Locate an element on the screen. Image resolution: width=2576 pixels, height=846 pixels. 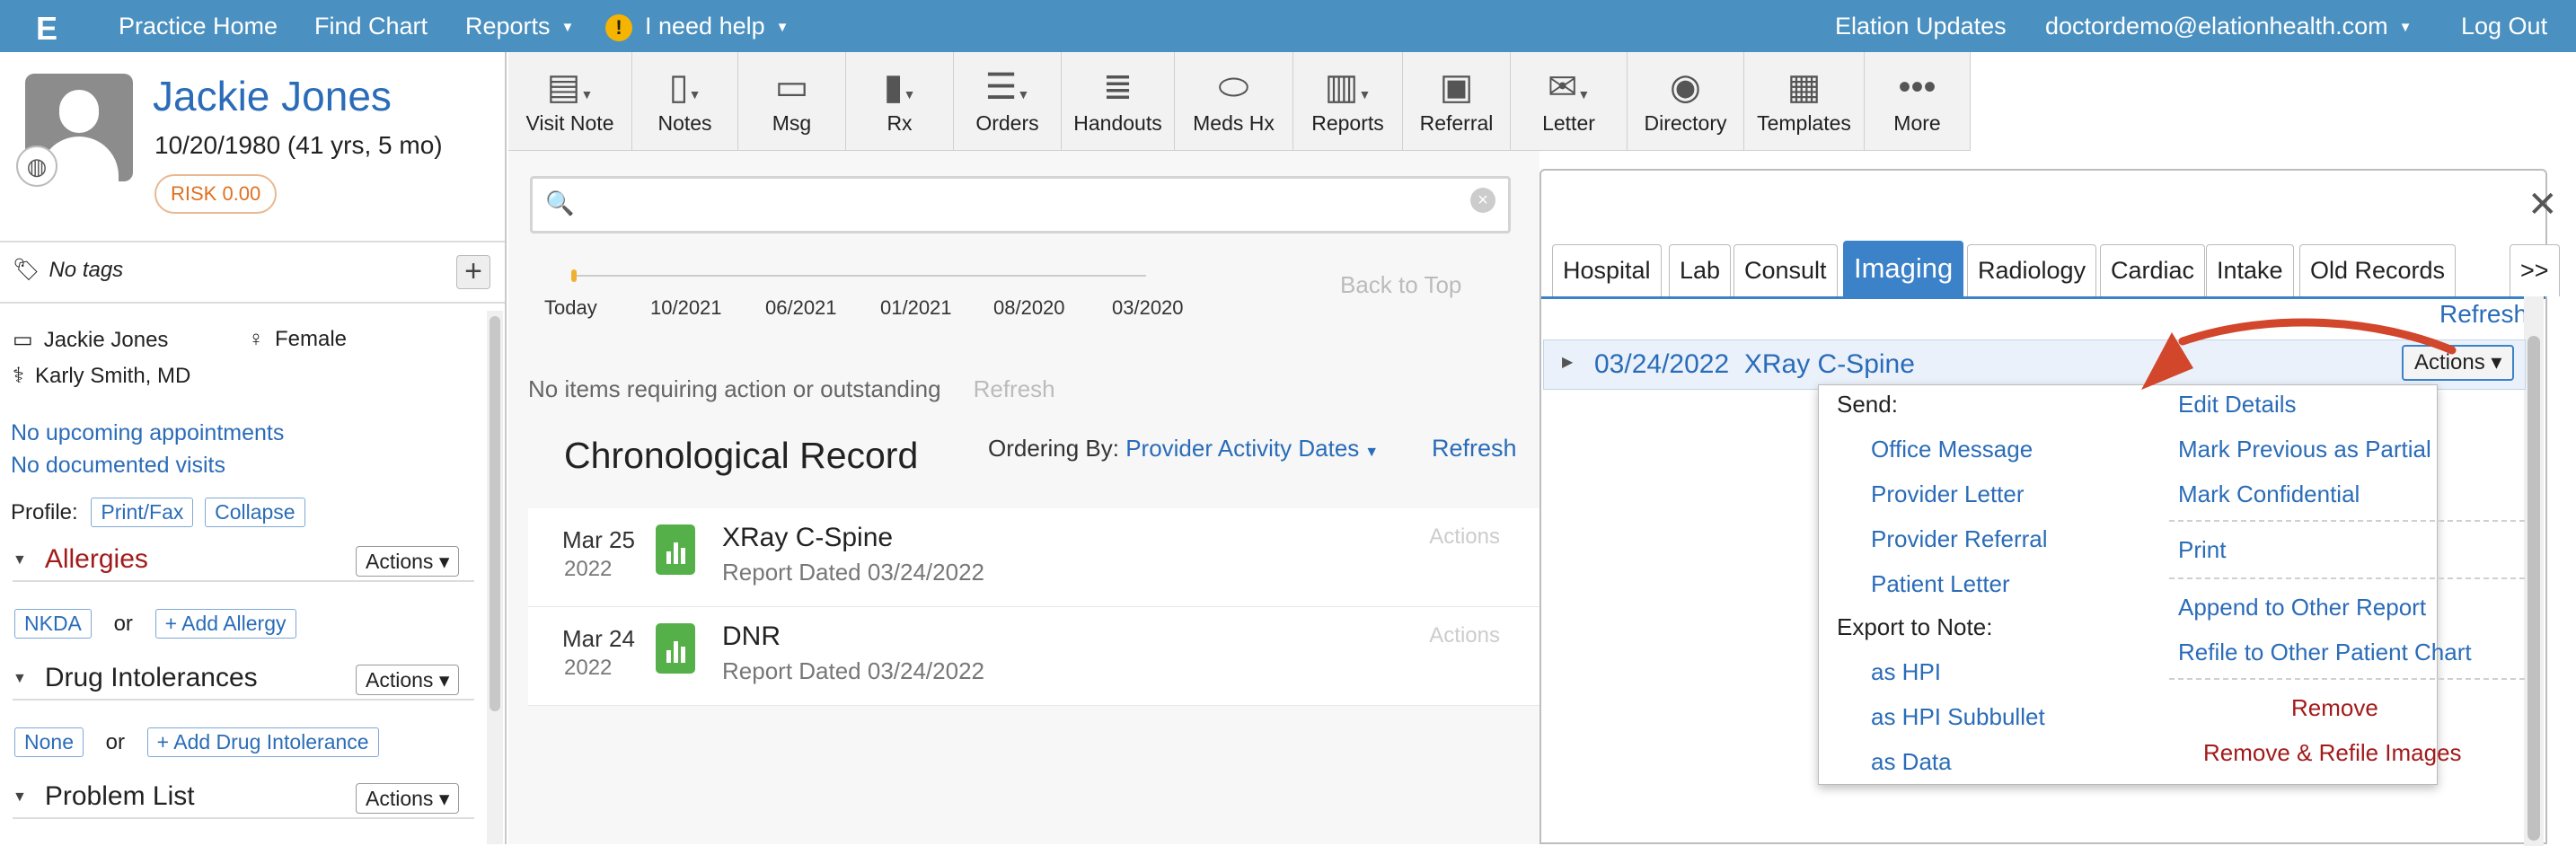
record-refresh-link: Refresh is located at coordinates (1474, 449).